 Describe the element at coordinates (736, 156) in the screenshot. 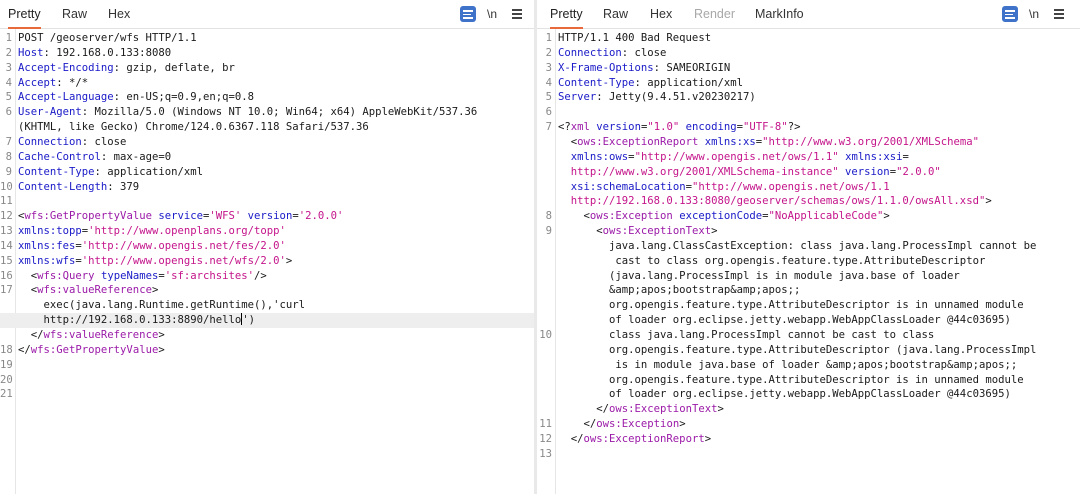

I see `response-token: "http://www.opengis.net/ows/1.1"` at that location.